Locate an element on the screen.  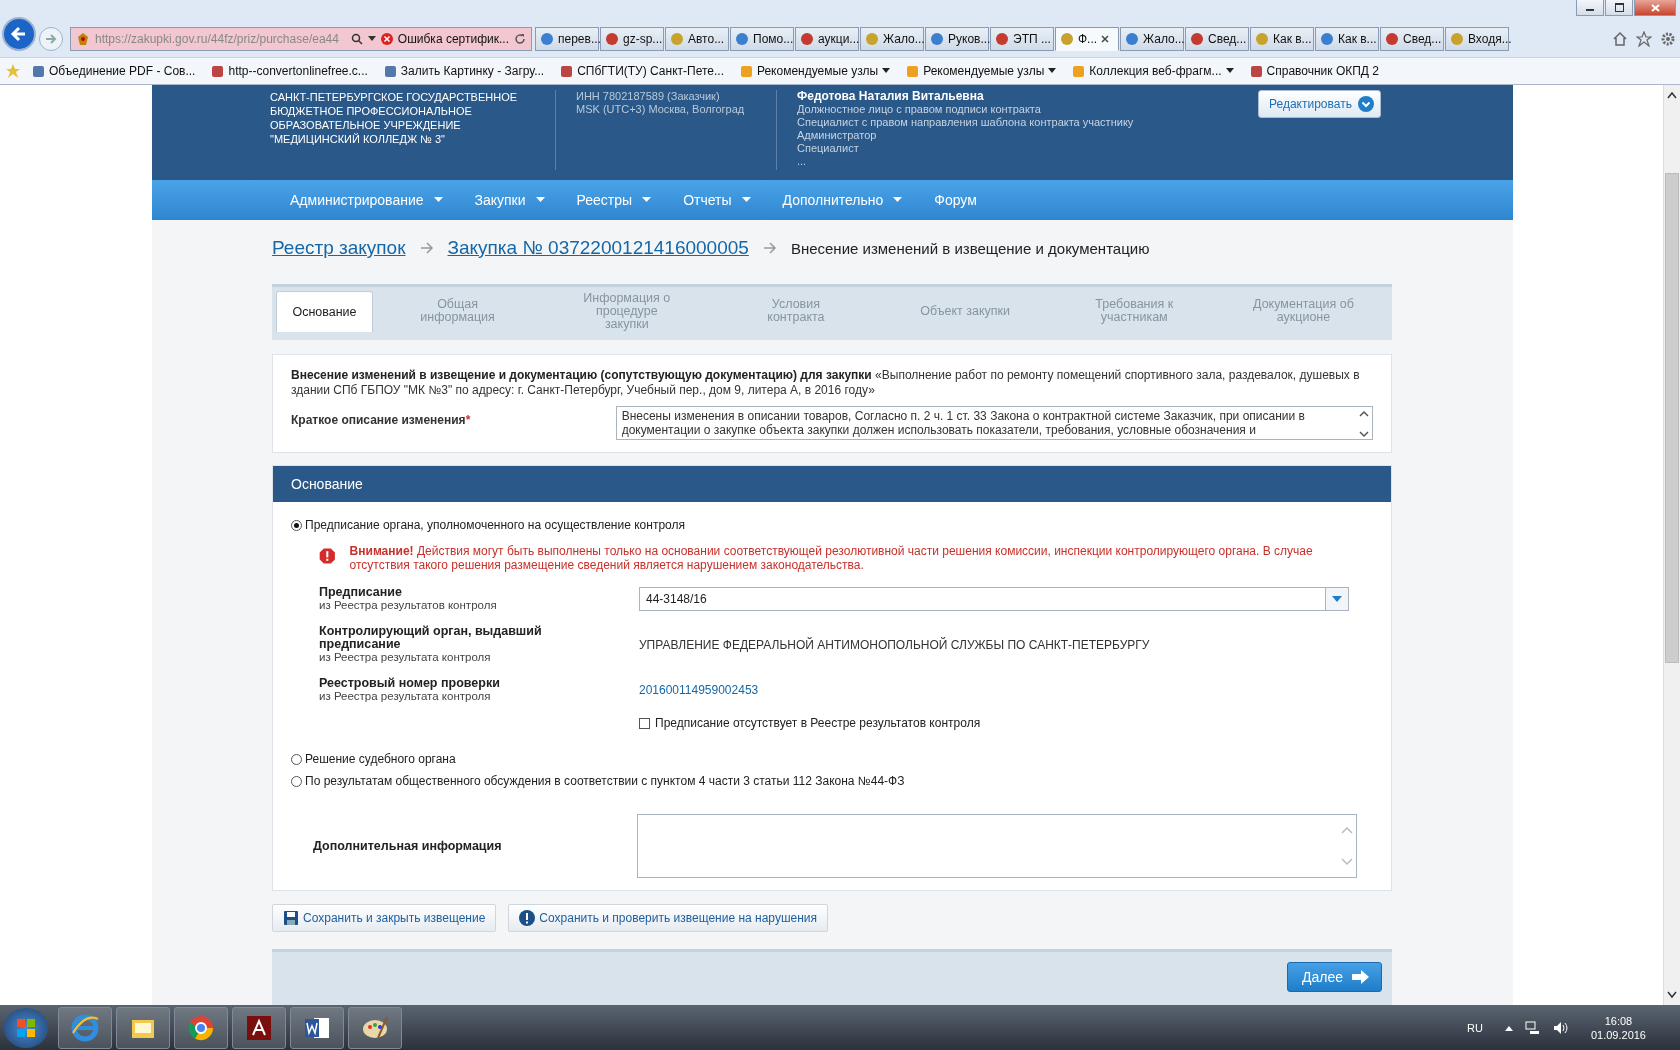
action-button: Сохранить и закрыть извещение is located at coordinates (384, 918).